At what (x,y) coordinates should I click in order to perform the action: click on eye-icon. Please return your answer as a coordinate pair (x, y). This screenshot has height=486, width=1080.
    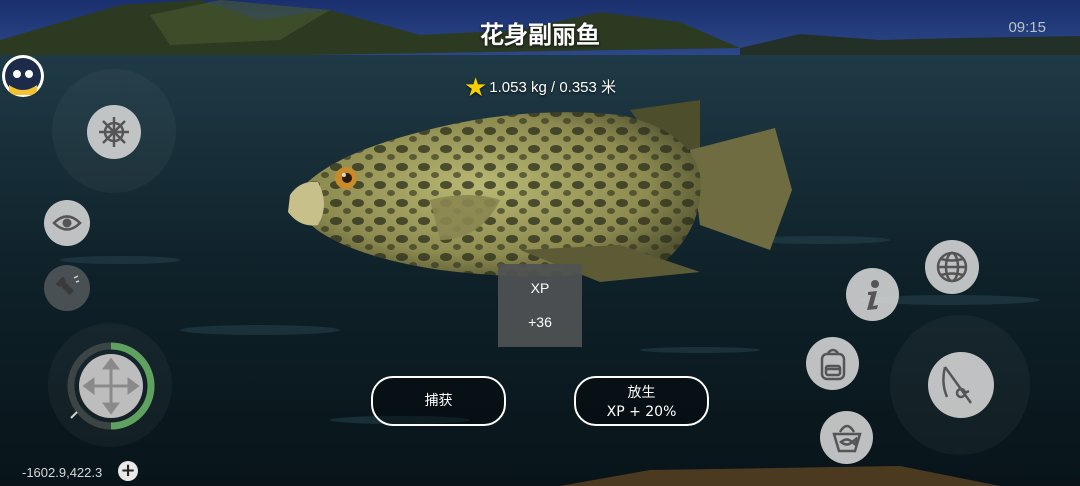
    Looking at the image, I should click on (67, 223).